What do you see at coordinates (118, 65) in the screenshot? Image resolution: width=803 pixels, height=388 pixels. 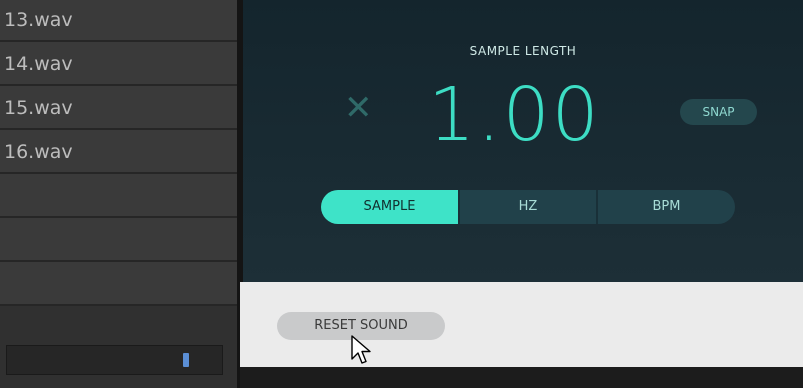 I see `list-item: 14.wav` at bounding box center [118, 65].